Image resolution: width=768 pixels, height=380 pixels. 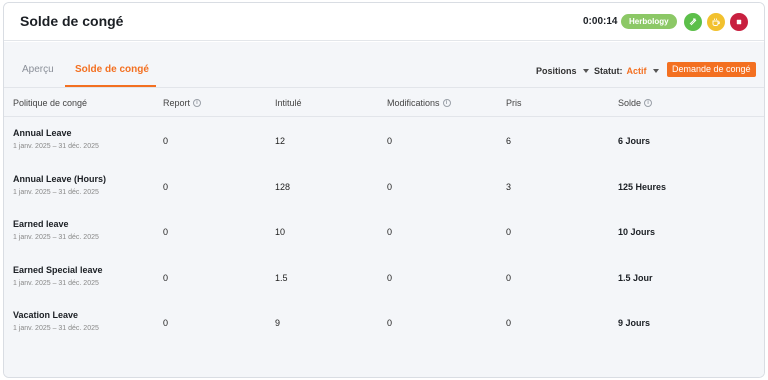 I want to click on coffee-icon, so click(x=716, y=22).